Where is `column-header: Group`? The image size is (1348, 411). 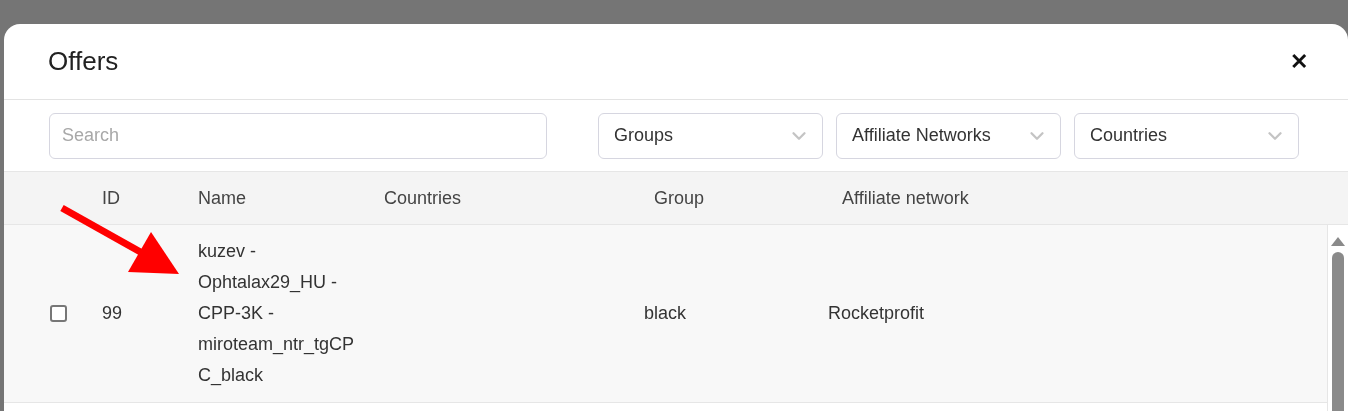 column-header: Group is located at coordinates (679, 197).